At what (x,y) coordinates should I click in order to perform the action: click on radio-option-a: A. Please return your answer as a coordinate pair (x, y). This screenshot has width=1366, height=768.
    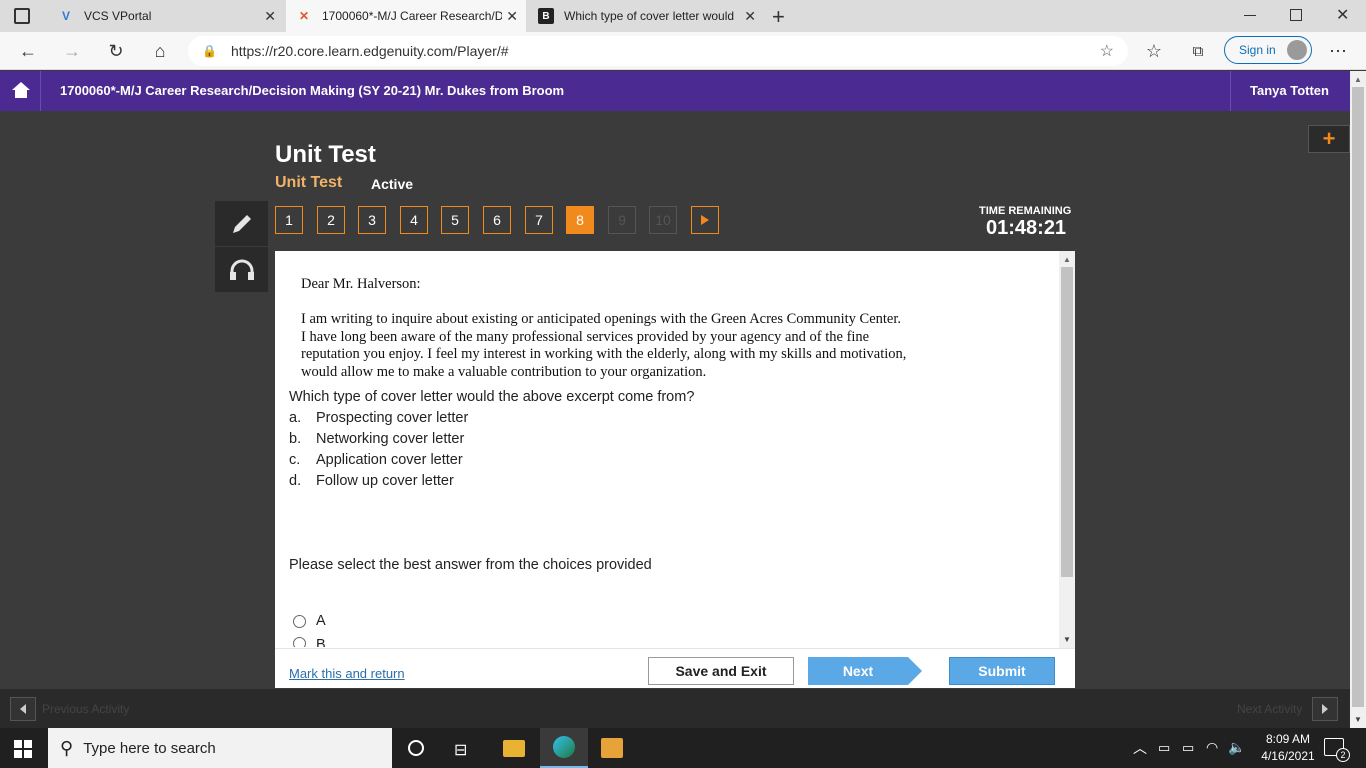
    Looking at the image, I should click on (309, 621).